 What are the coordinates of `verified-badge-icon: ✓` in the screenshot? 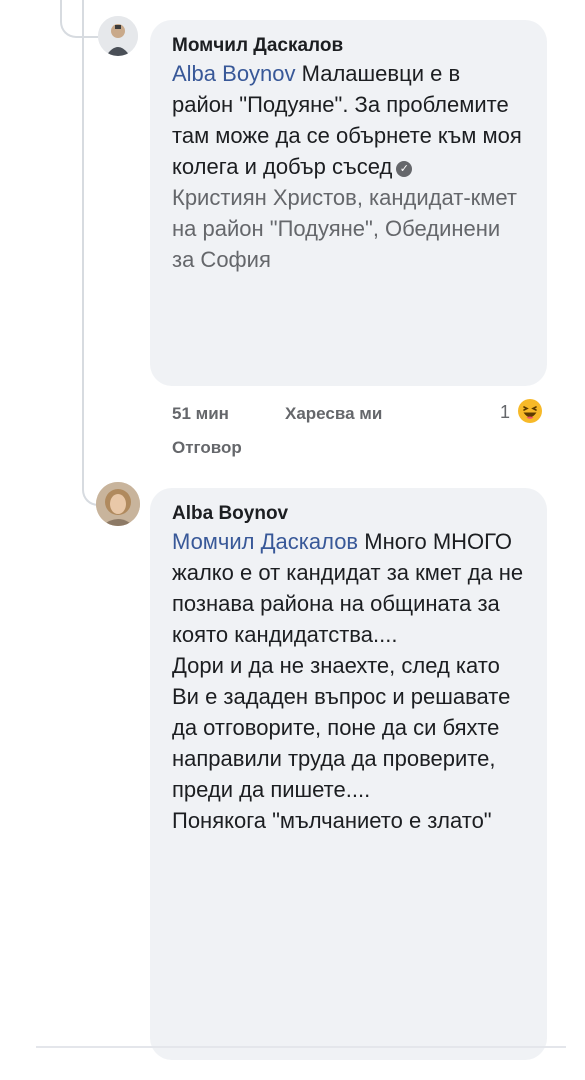 It's located at (404, 169).